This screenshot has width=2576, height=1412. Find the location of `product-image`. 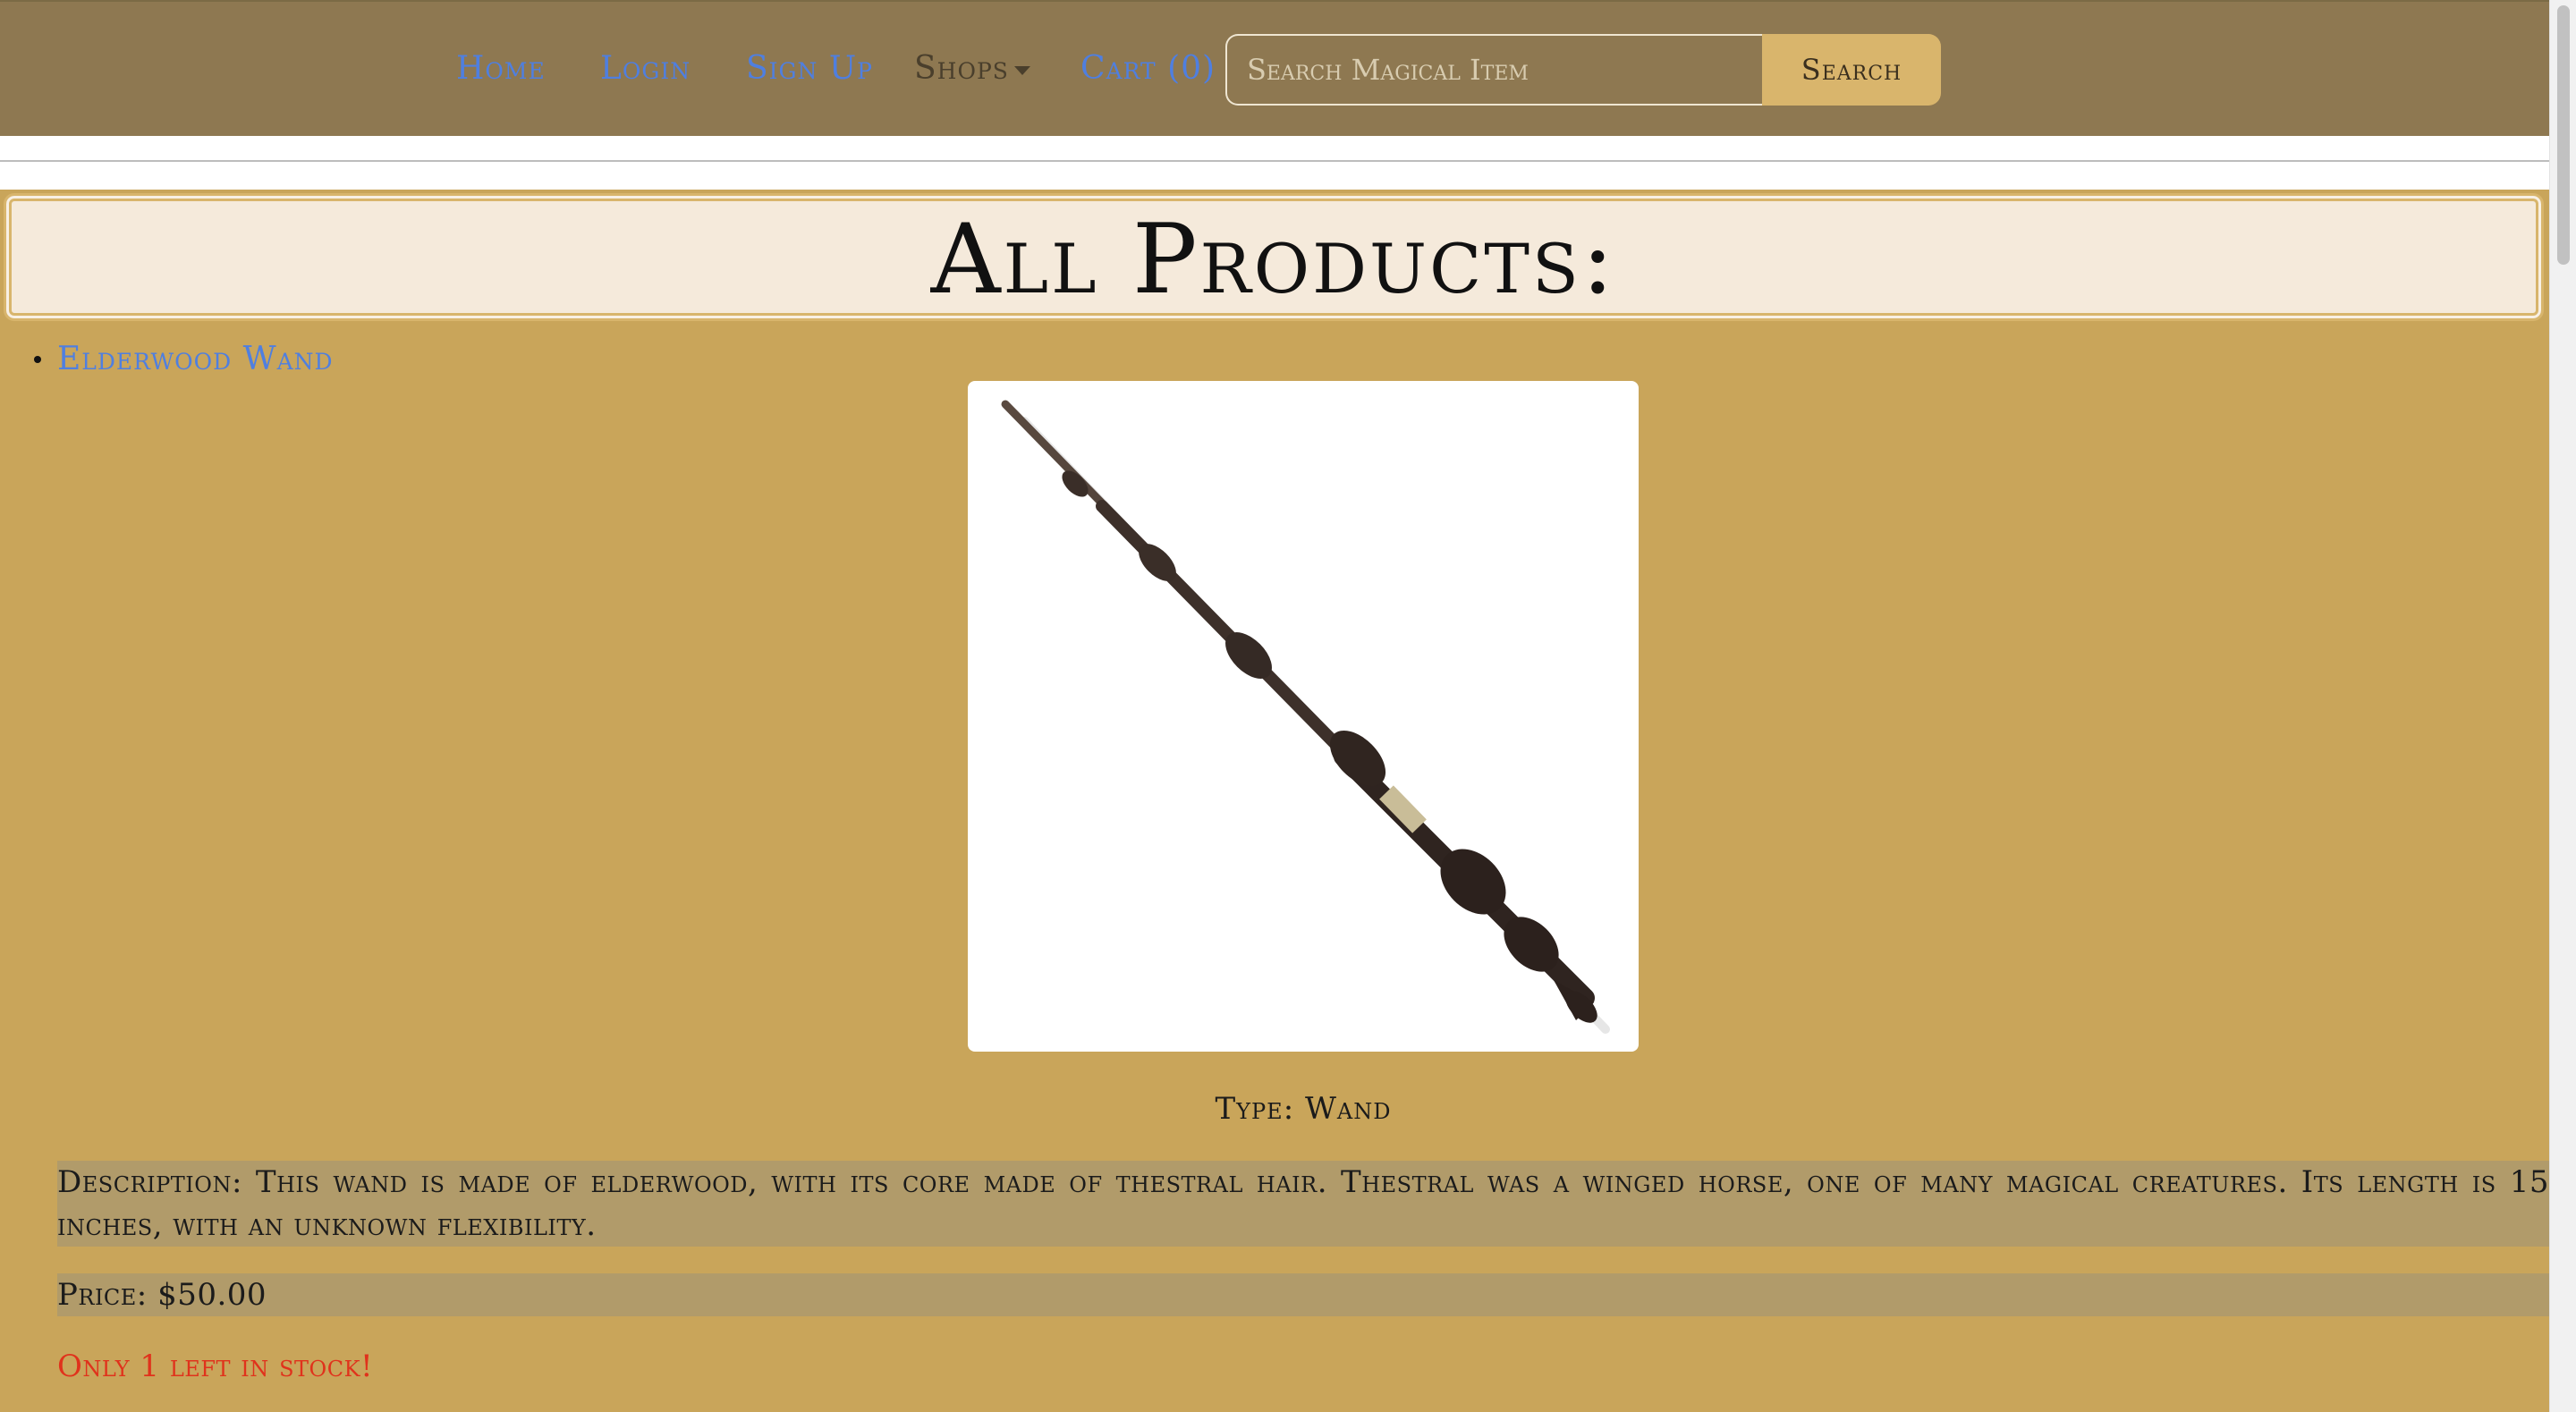

product-image is located at coordinates (1303, 716).